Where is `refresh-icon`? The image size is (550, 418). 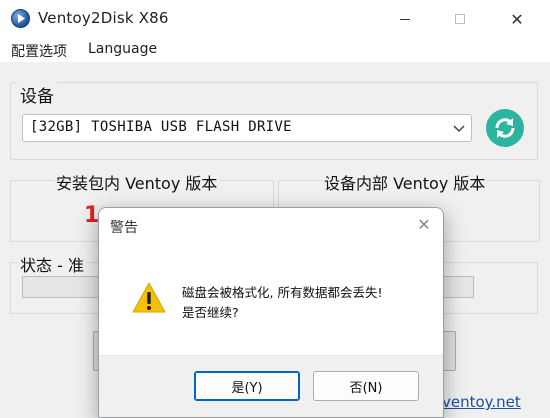 refresh-icon is located at coordinates (505, 128).